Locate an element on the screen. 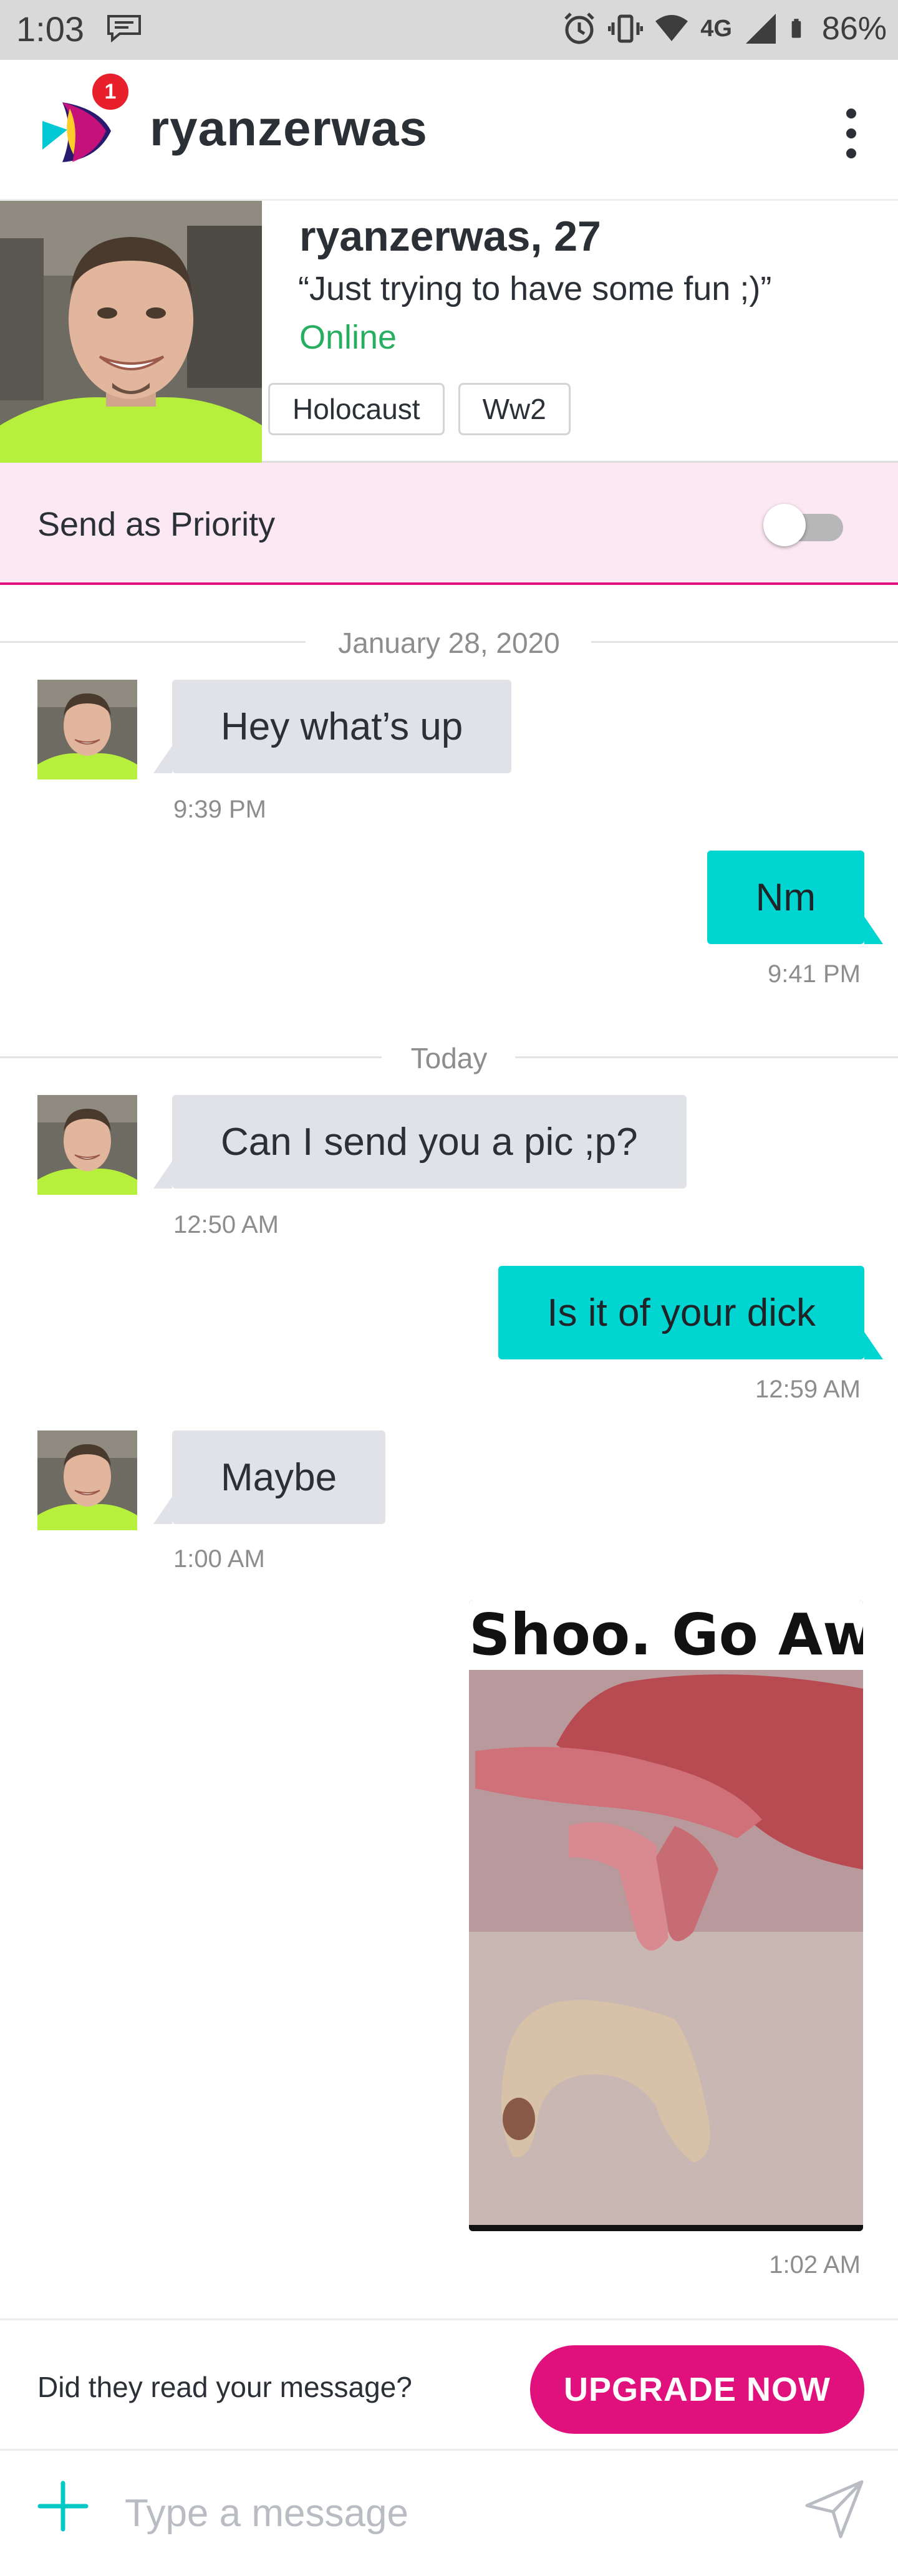 This screenshot has width=898, height=2576. upgrade-button: UPGRADE NOW is located at coordinates (697, 2389).